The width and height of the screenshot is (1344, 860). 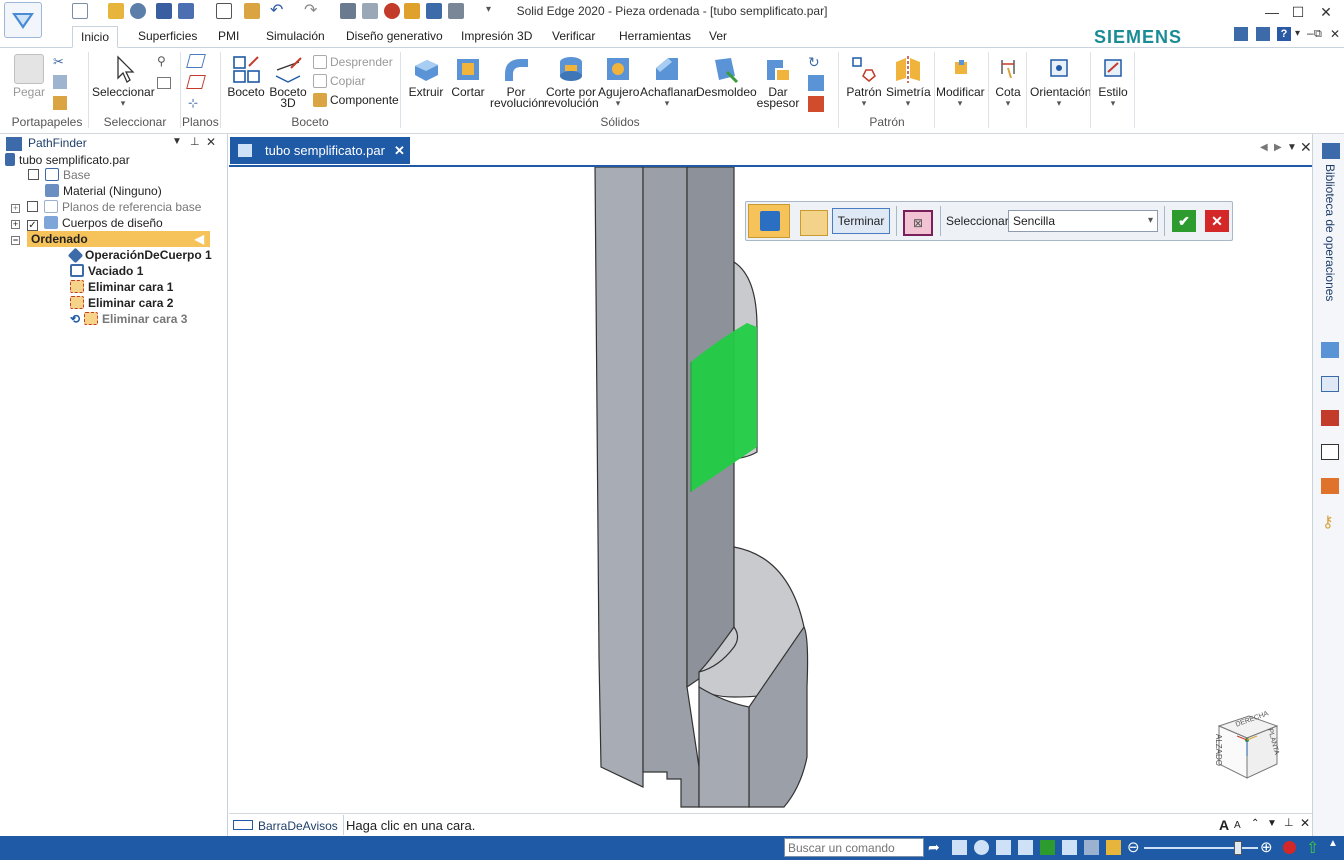 What do you see at coordinates (394, 37) in the screenshot?
I see `tab-diseno-generativo: Diseño generativo` at bounding box center [394, 37].